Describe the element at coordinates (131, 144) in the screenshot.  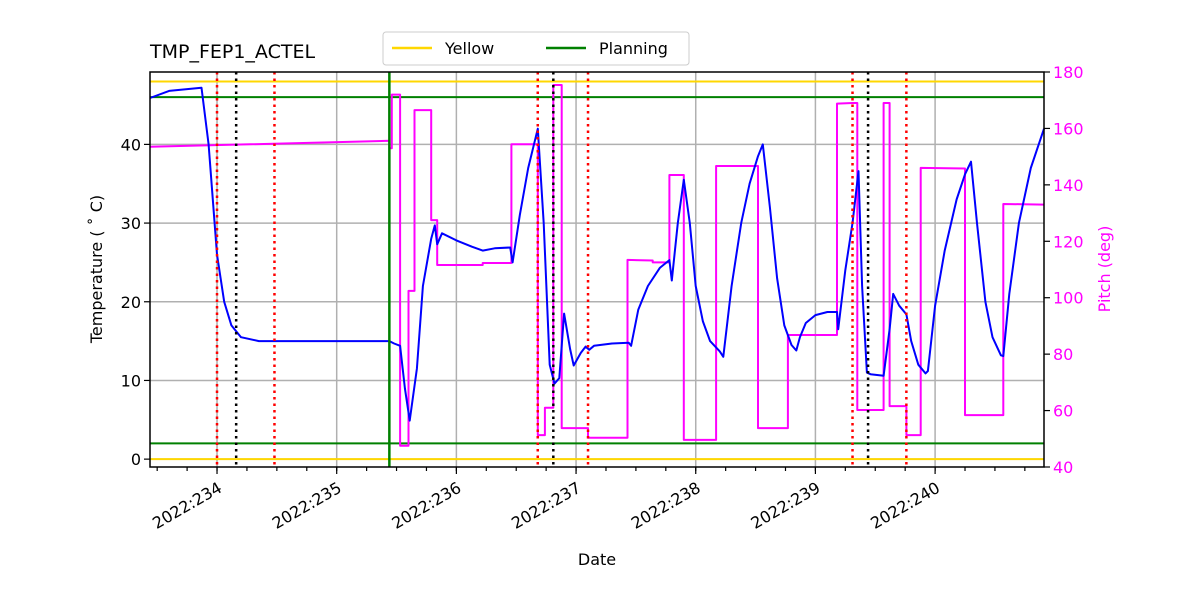
I see `y-tick-label: 40` at that location.